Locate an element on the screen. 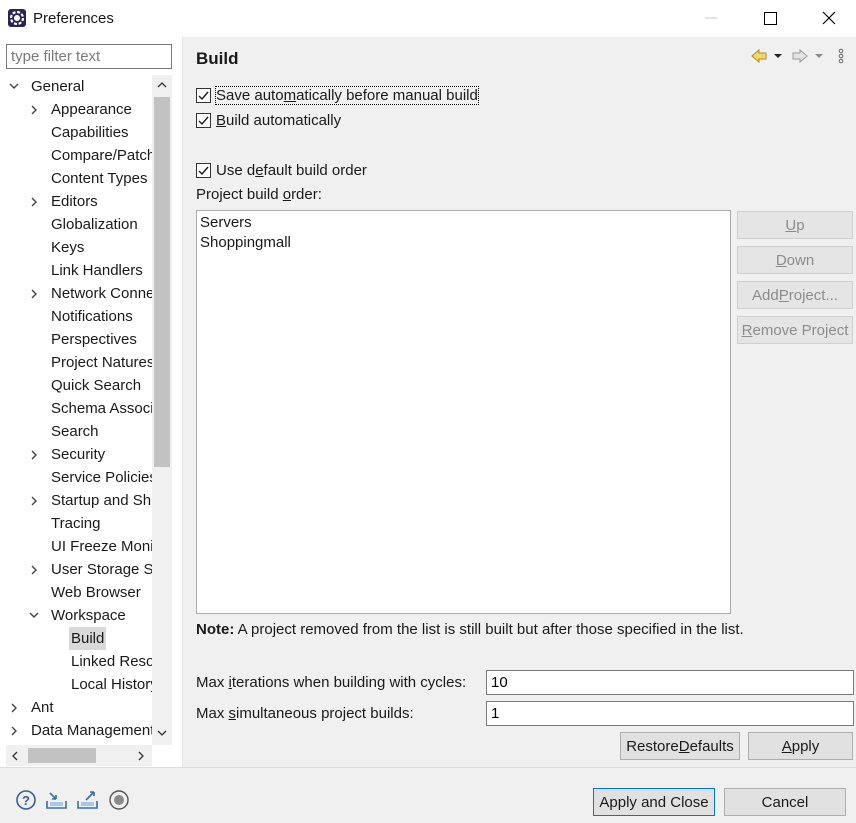 This screenshot has width=856, height=823. close-icon is located at coordinates (829, 18).